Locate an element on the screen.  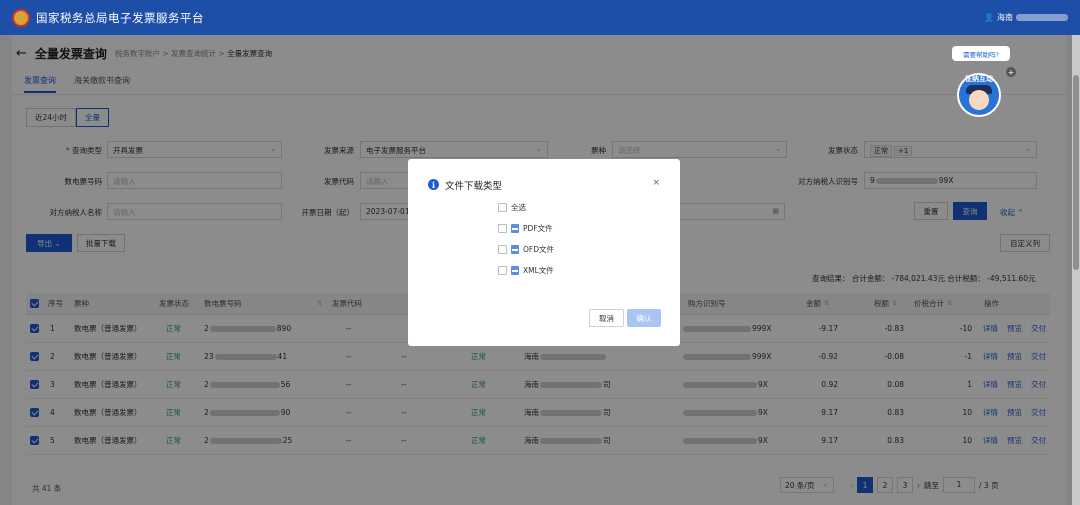
mascot-text: 征纳互动 is located at coordinates (979, 79).